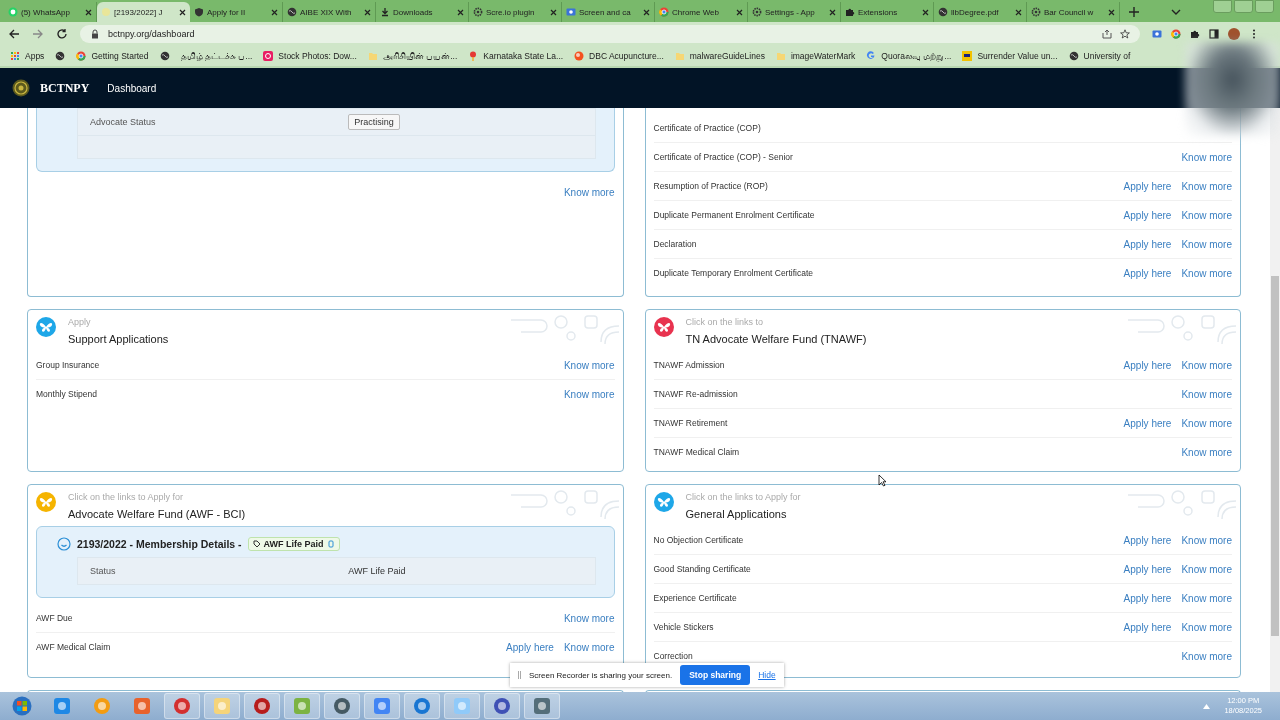 The image size is (1280, 720). I want to click on scrollbar, so click(1275, 400).